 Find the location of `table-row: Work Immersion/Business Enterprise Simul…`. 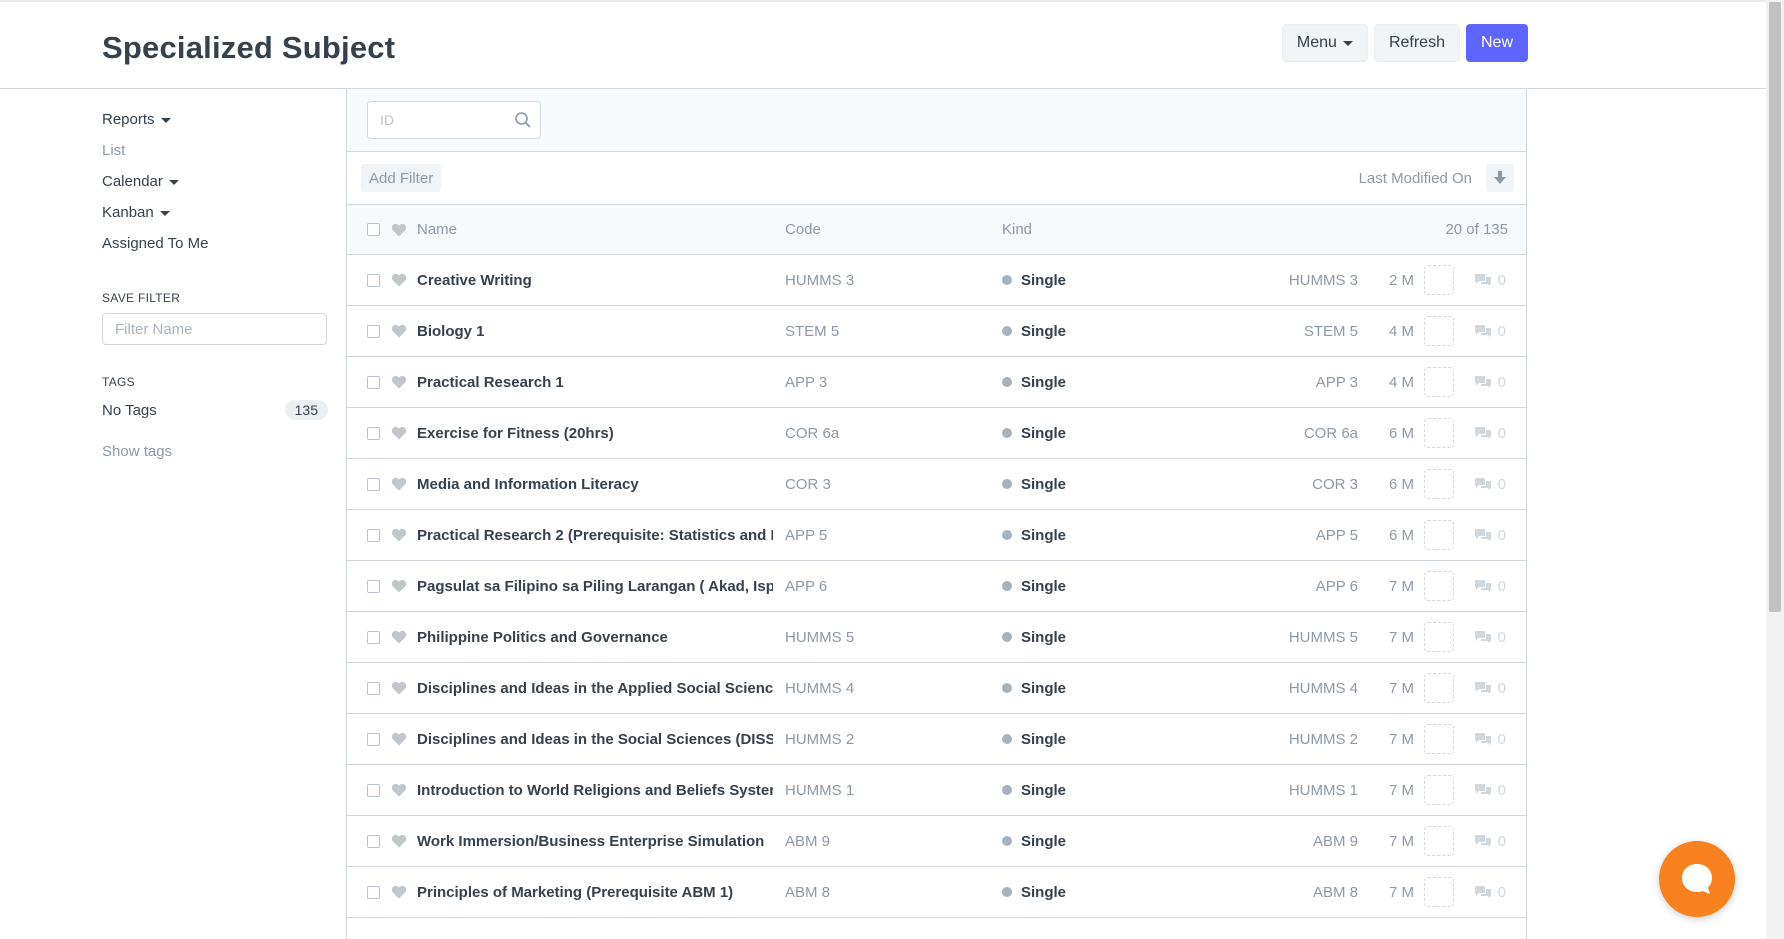

table-row: Work Immersion/Business Enterprise Simul… is located at coordinates (936, 841).